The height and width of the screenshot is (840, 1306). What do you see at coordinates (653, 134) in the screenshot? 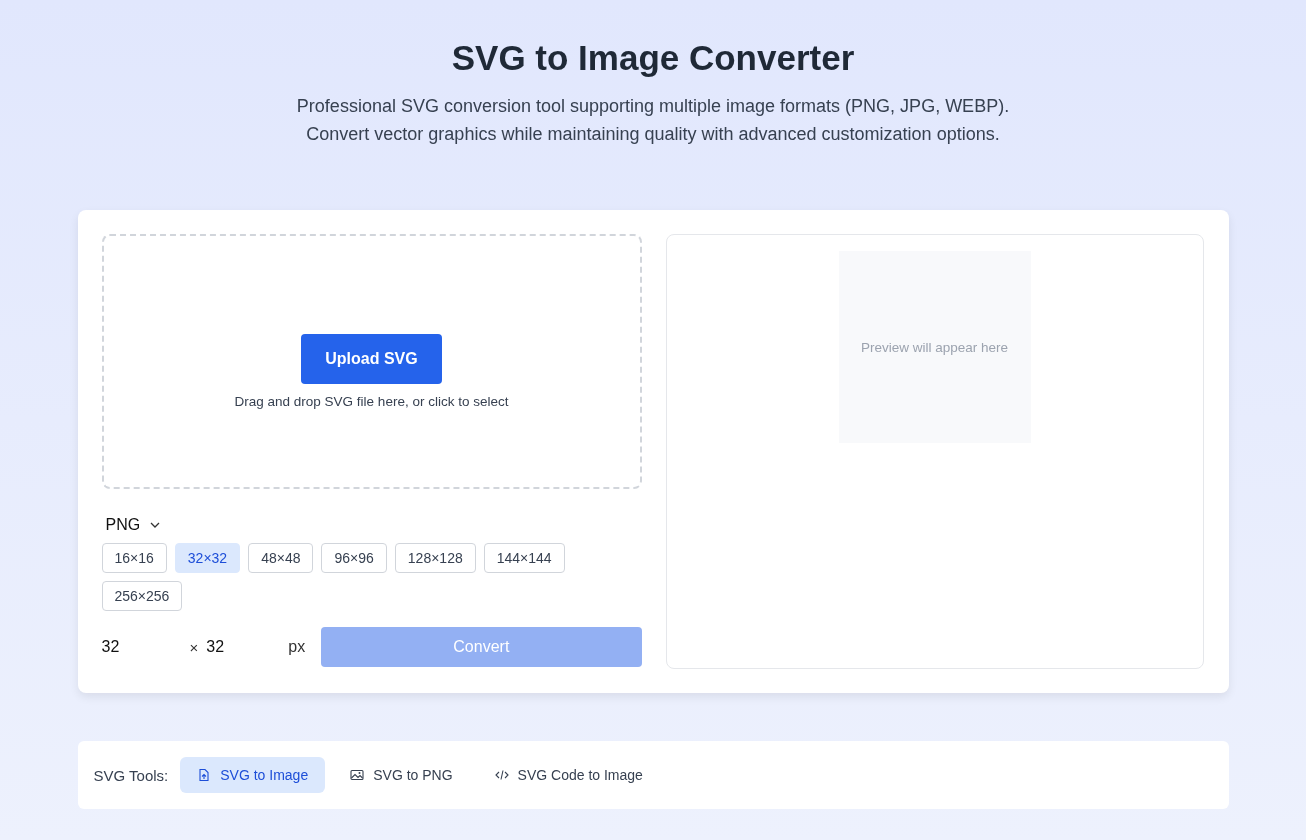
I see `subtitle-text: Convert vector graphics while maintaining quality with advanced customization options.` at bounding box center [653, 134].